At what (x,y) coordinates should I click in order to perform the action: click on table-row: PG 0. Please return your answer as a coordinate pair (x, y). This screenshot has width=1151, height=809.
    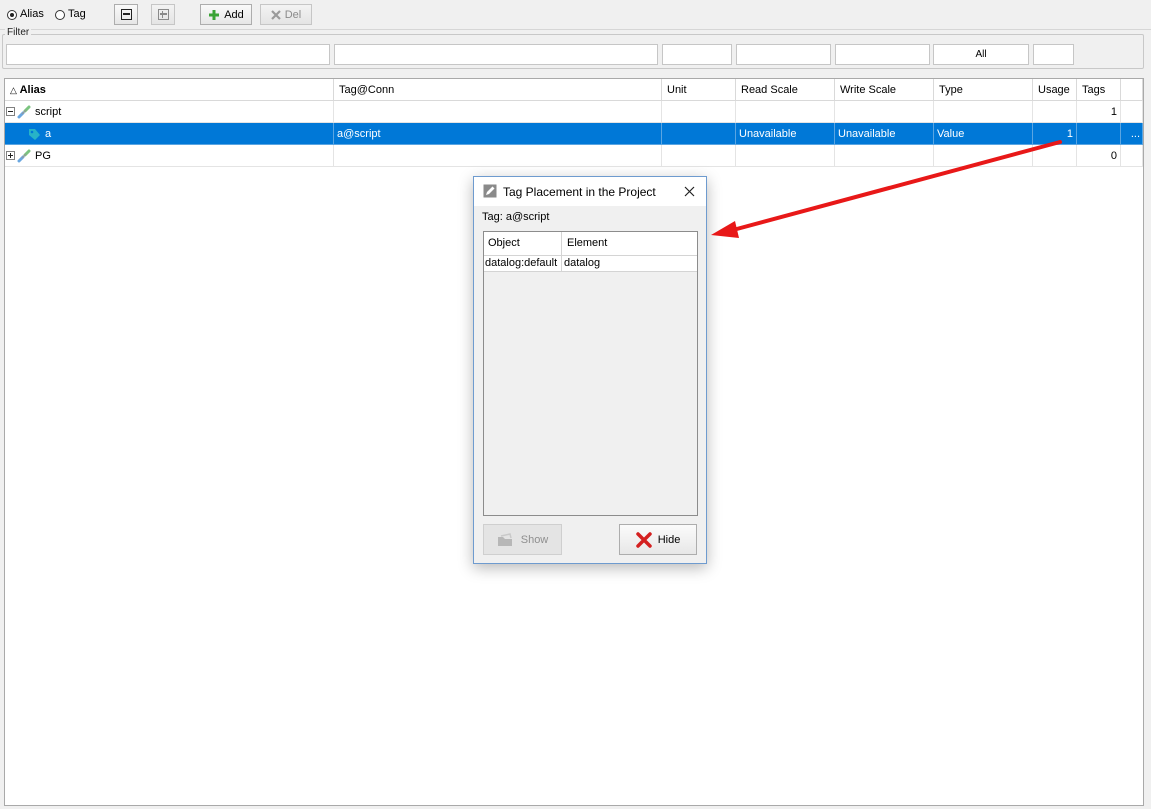
    Looking at the image, I should click on (574, 156).